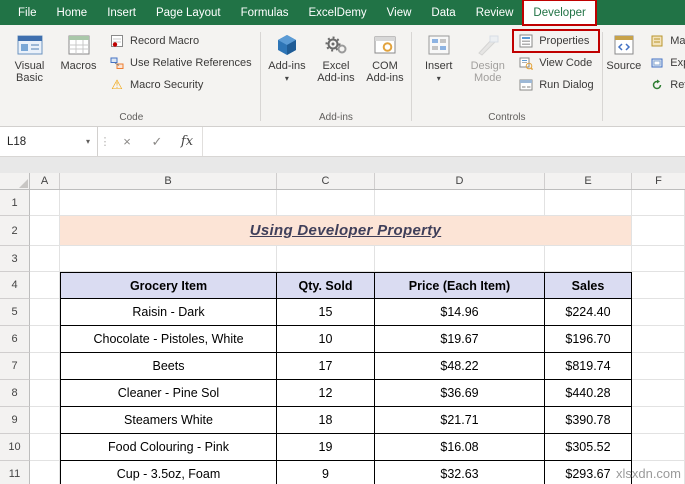 The height and width of the screenshot is (484, 685). What do you see at coordinates (443, 12) in the screenshot?
I see `tab-data: Data` at bounding box center [443, 12].